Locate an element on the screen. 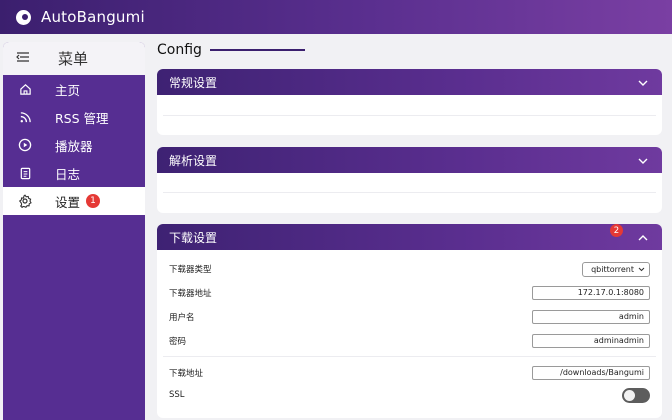  downloader-type-select: qbittorrent is located at coordinates (616, 269).